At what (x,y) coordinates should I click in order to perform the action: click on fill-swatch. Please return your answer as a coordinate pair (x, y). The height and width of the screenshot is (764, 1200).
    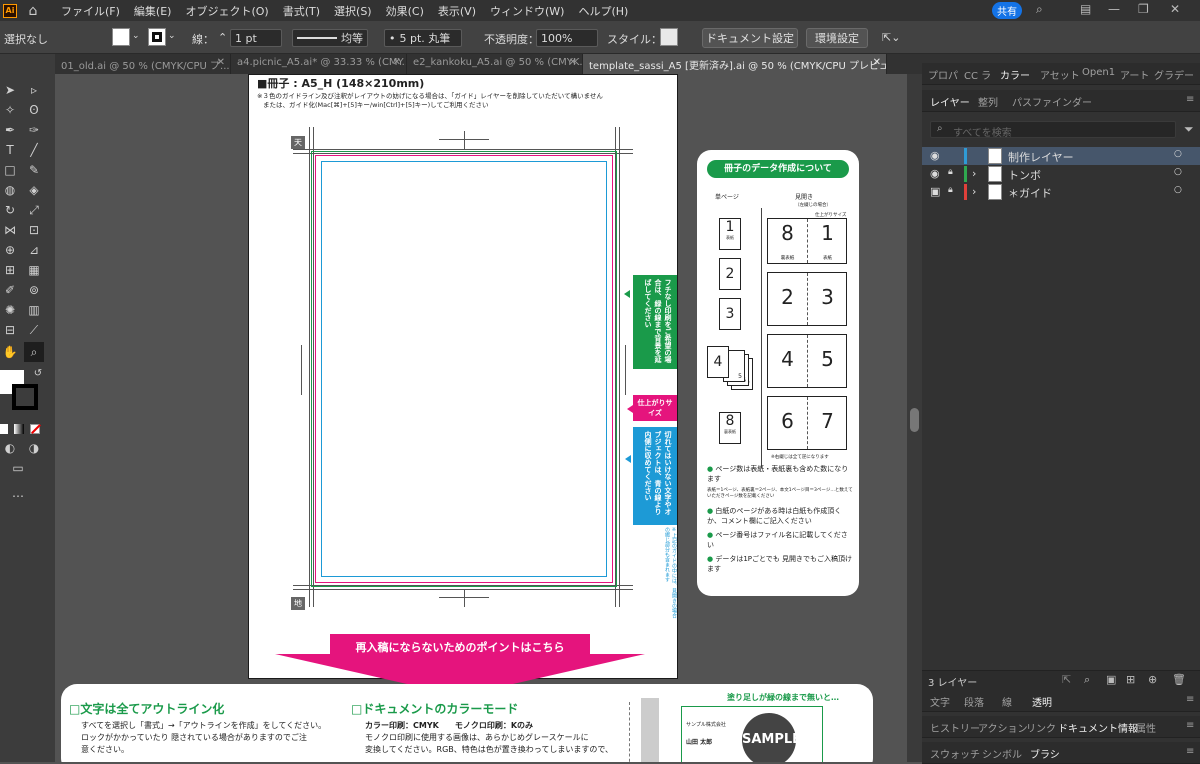
    Looking at the image, I should click on (121, 37).